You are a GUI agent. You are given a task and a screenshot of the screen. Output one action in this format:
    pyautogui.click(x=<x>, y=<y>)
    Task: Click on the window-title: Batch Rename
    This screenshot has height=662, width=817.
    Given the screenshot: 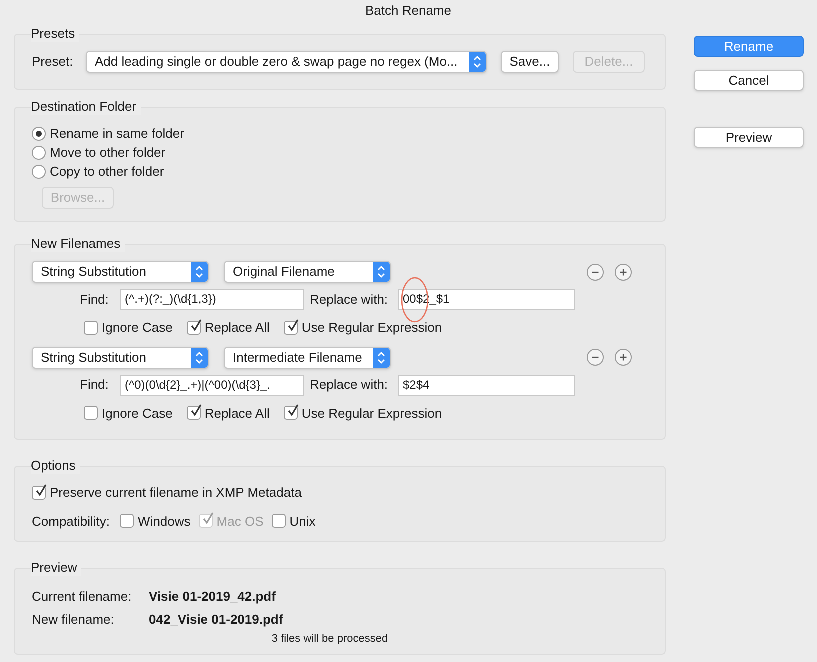 What is the action you would take?
    pyautogui.click(x=409, y=11)
    